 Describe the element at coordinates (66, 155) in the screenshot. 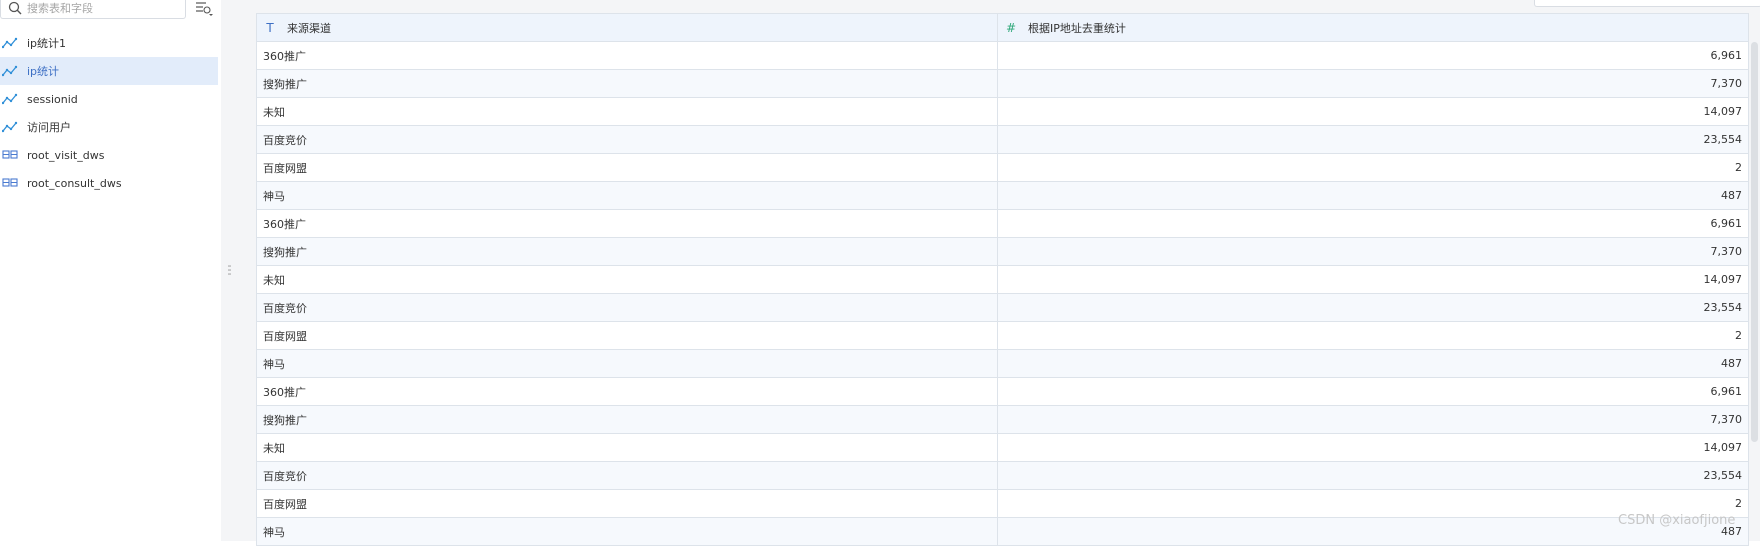

I see `sidebar-item-label: root_visit_dws` at that location.